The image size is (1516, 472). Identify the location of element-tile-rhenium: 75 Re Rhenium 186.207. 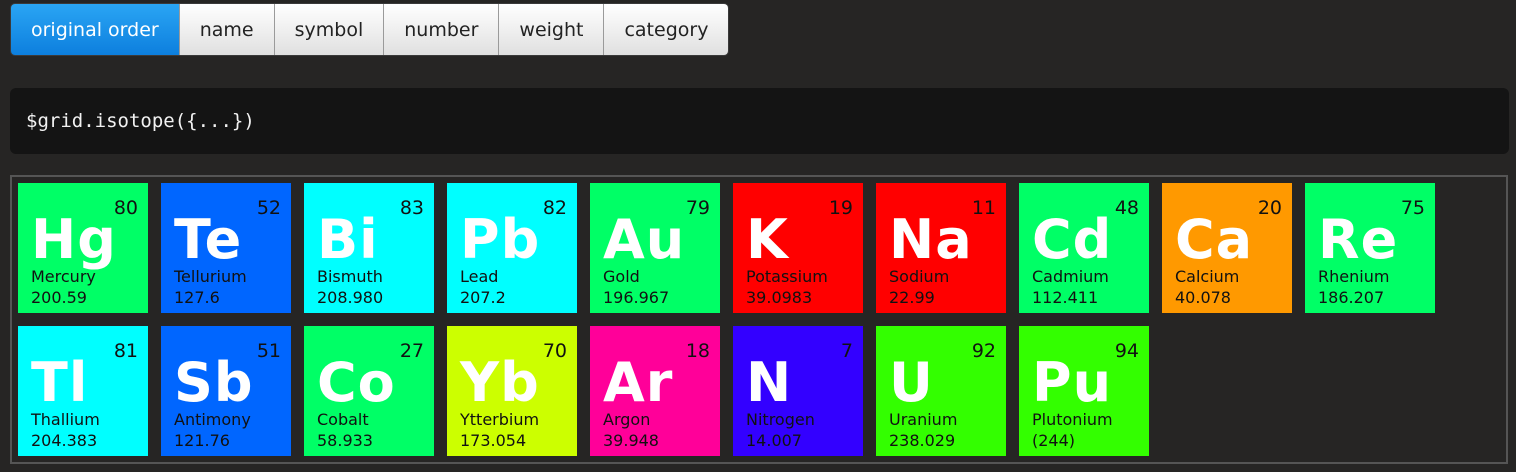
(1370, 248).